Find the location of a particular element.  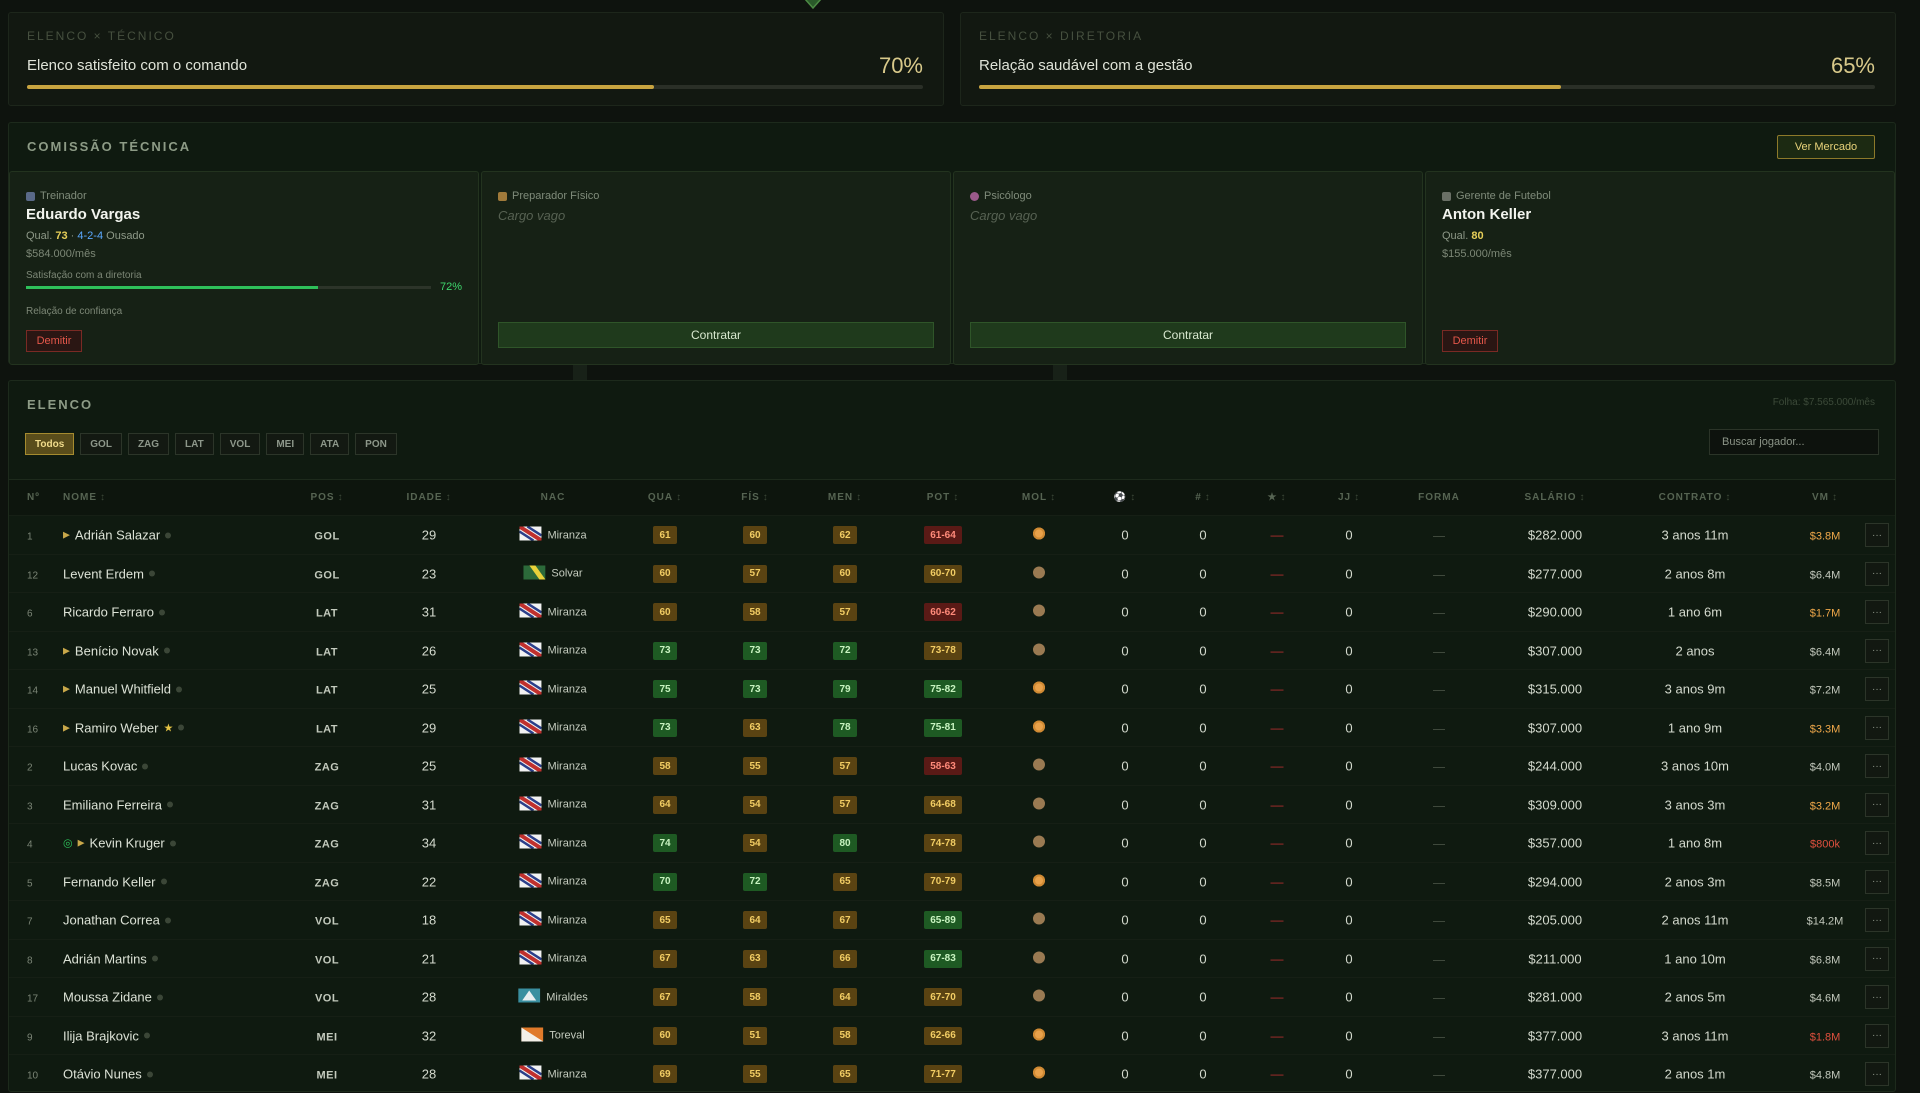

column-header-mor: MOL ↕ is located at coordinates (1039, 497).